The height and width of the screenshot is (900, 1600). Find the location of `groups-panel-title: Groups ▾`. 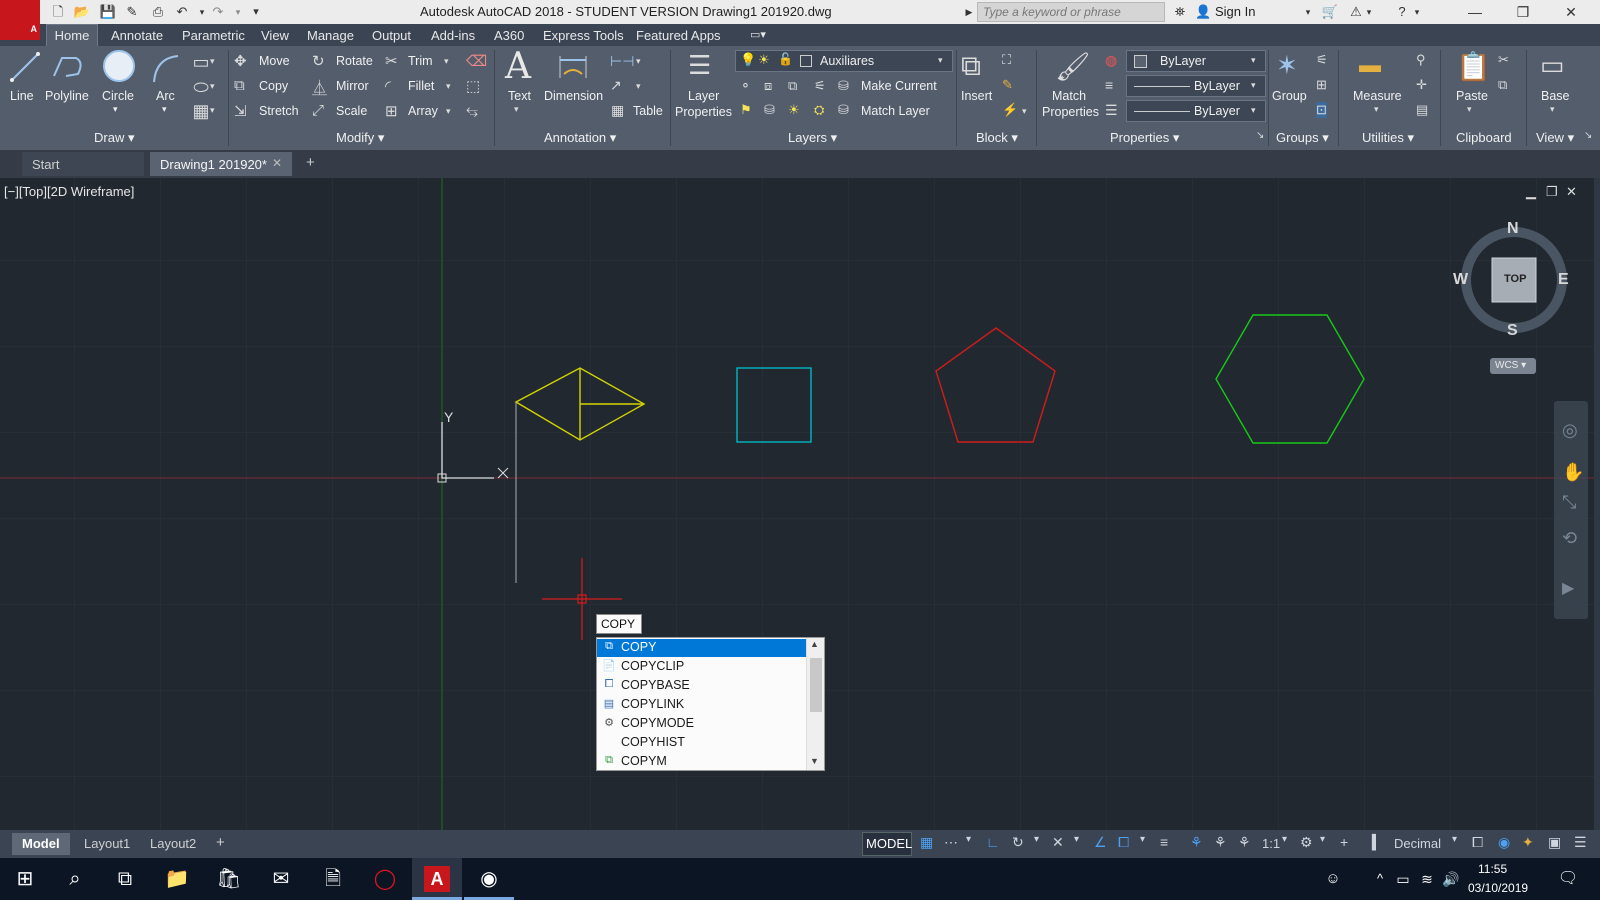

groups-panel-title: Groups ▾ is located at coordinates (1302, 138).